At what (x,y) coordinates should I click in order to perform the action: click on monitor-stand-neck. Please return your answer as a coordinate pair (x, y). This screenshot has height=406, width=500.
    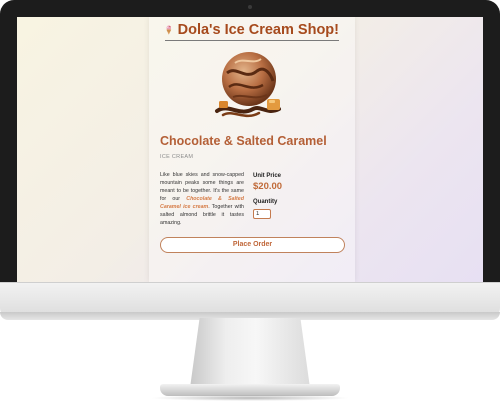
    Looking at the image, I should click on (250, 353).